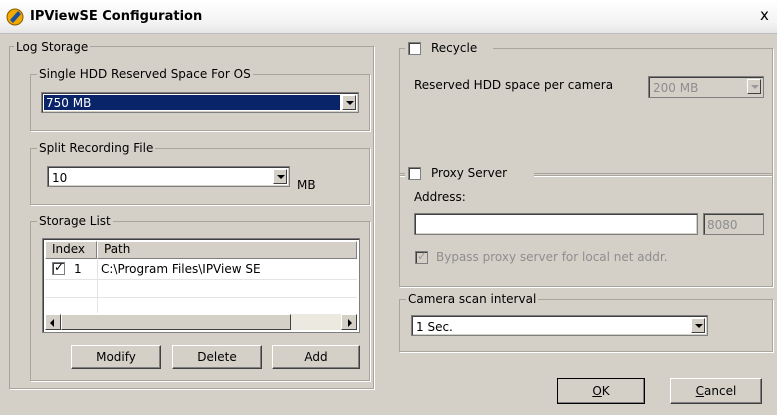 The height and width of the screenshot is (415, 777). Describe the element at coordinates (168, 176) in the screenshot. I see `split-recording-select: 10` at that location.